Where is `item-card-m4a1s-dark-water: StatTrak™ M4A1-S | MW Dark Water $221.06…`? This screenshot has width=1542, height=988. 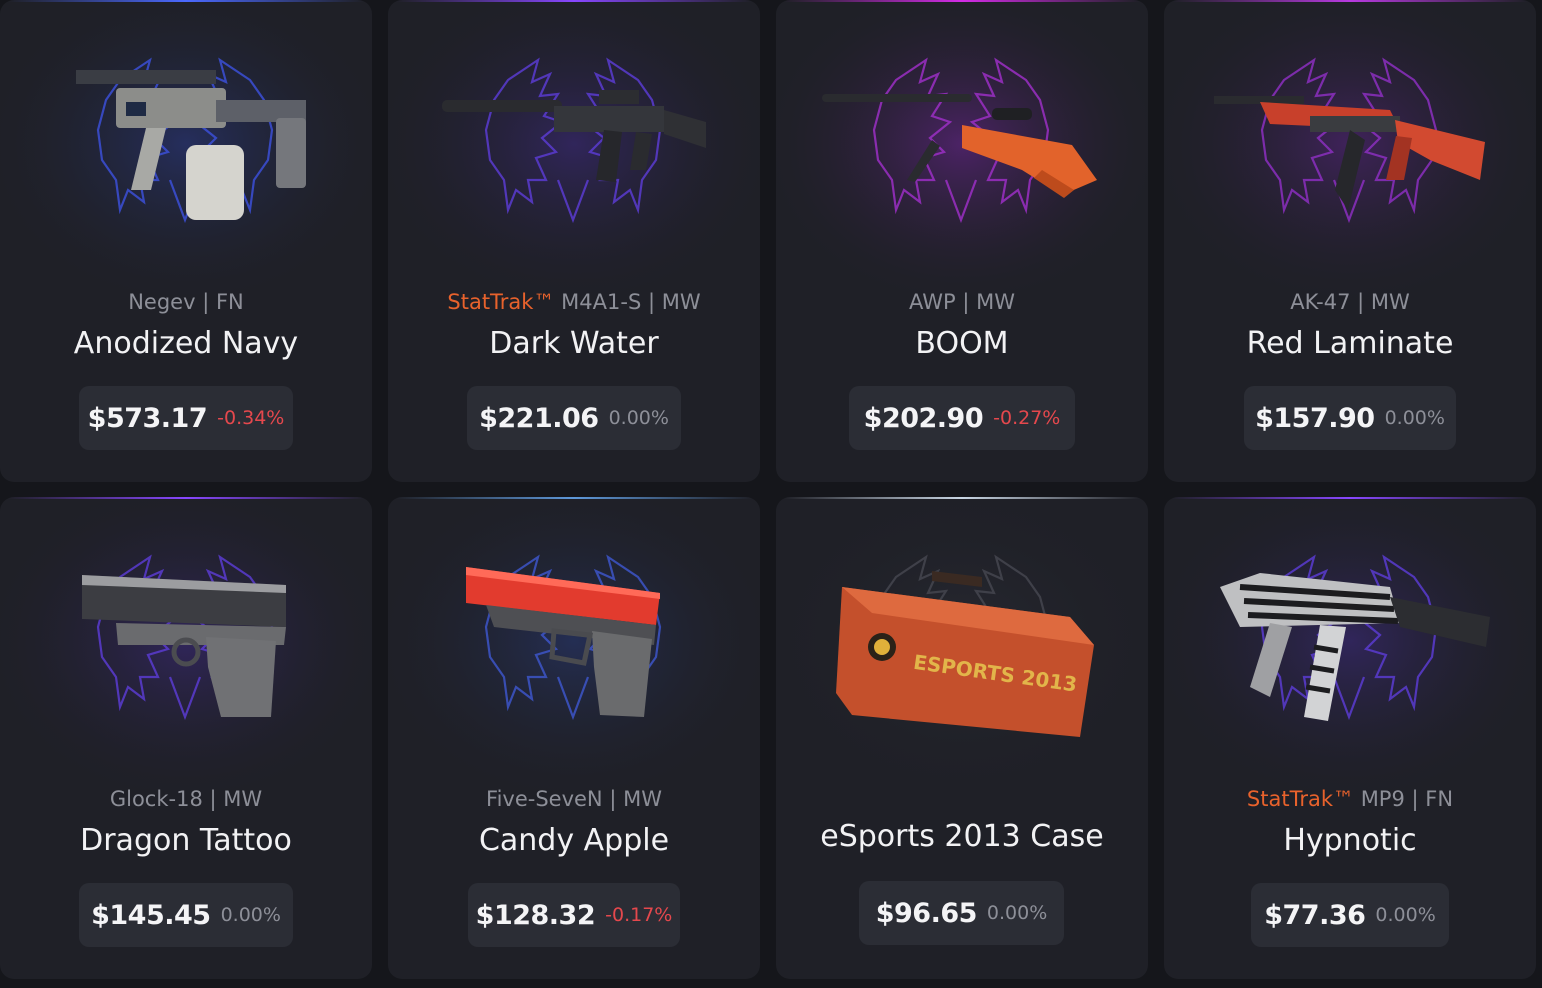
item-card-m4a1s-dark-water: StatTrak™ M4A1-S | MW Dark Water $221.06… is located at coordinates (574, 241).